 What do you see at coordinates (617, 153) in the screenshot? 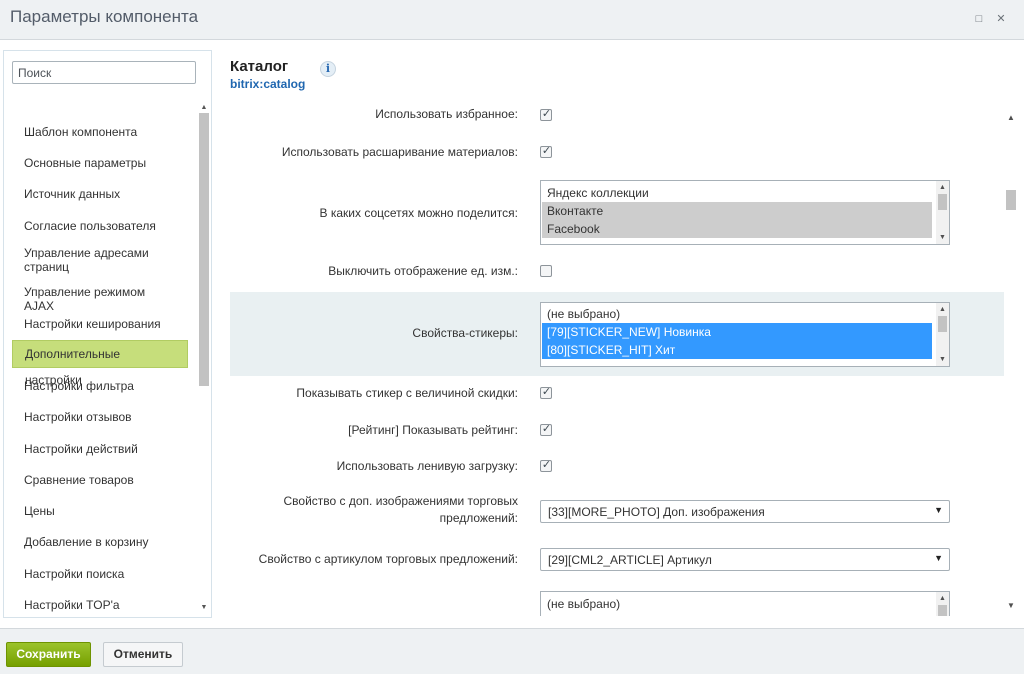
I see `setting-row: Использовать расшаривание материалов: ✓` at bounding box center [617, 153].